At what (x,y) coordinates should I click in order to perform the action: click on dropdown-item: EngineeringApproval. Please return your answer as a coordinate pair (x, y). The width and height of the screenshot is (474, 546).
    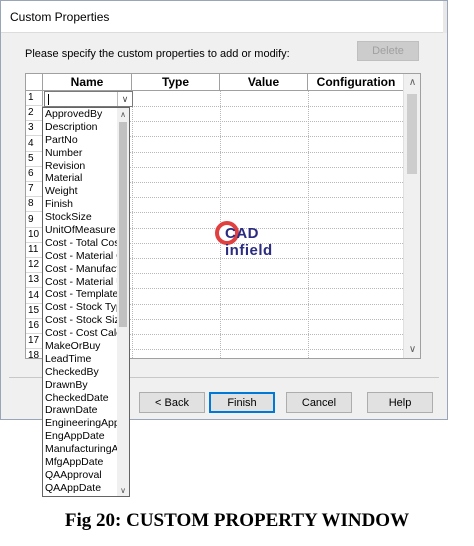
    Looking at the image, I should click on (80, 423).